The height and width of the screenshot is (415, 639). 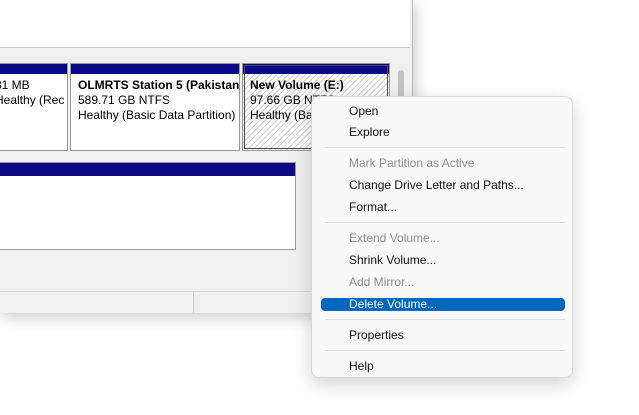 What do you see at coordinates (443, 132) in the screenshot?
I see `menu-item-explore: Explore` at bounding box center [443, 132].